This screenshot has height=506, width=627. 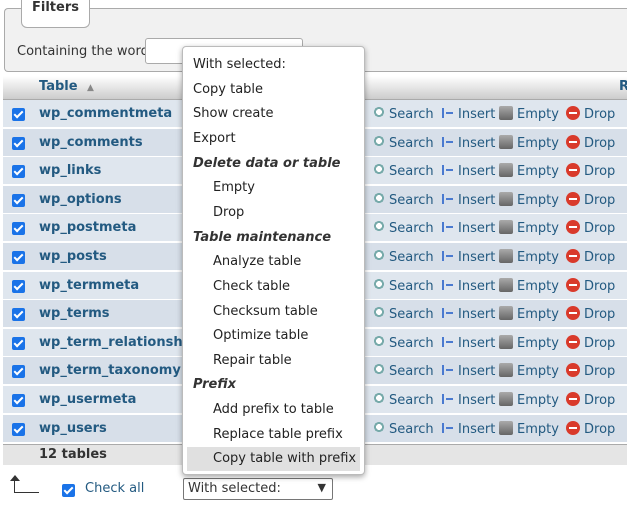 What do you see at coordinates (234, 488) in the screenshot?
I see `with-selected-value: With selected:` at bounding box center [234, 488].